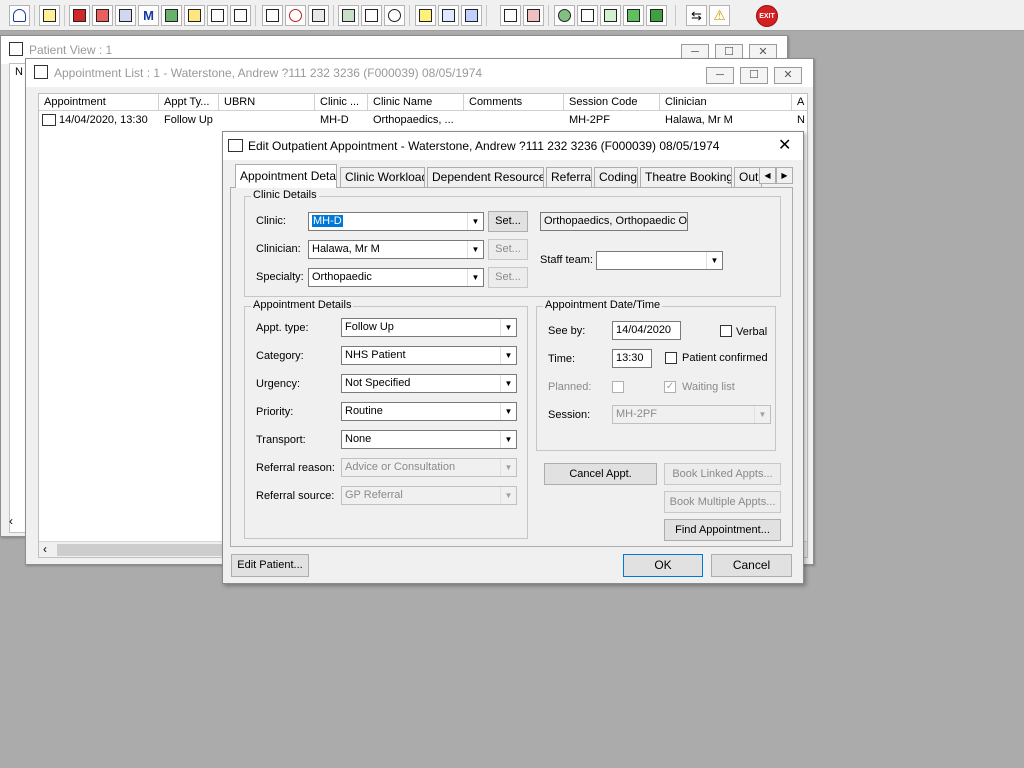 The height and width of the screenshot is (768, 1024). I want to click on tab-appointment-details: Appointment Details, so click(286, 176).